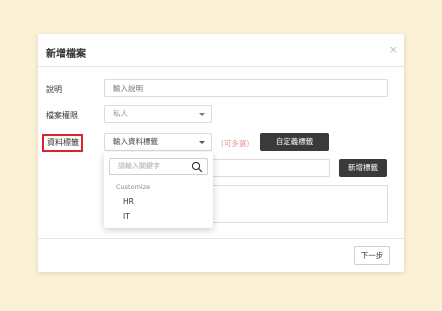 This screenshot has width=442, height=311. I want to click on modal-footer: 下一步, so click(221, 255).